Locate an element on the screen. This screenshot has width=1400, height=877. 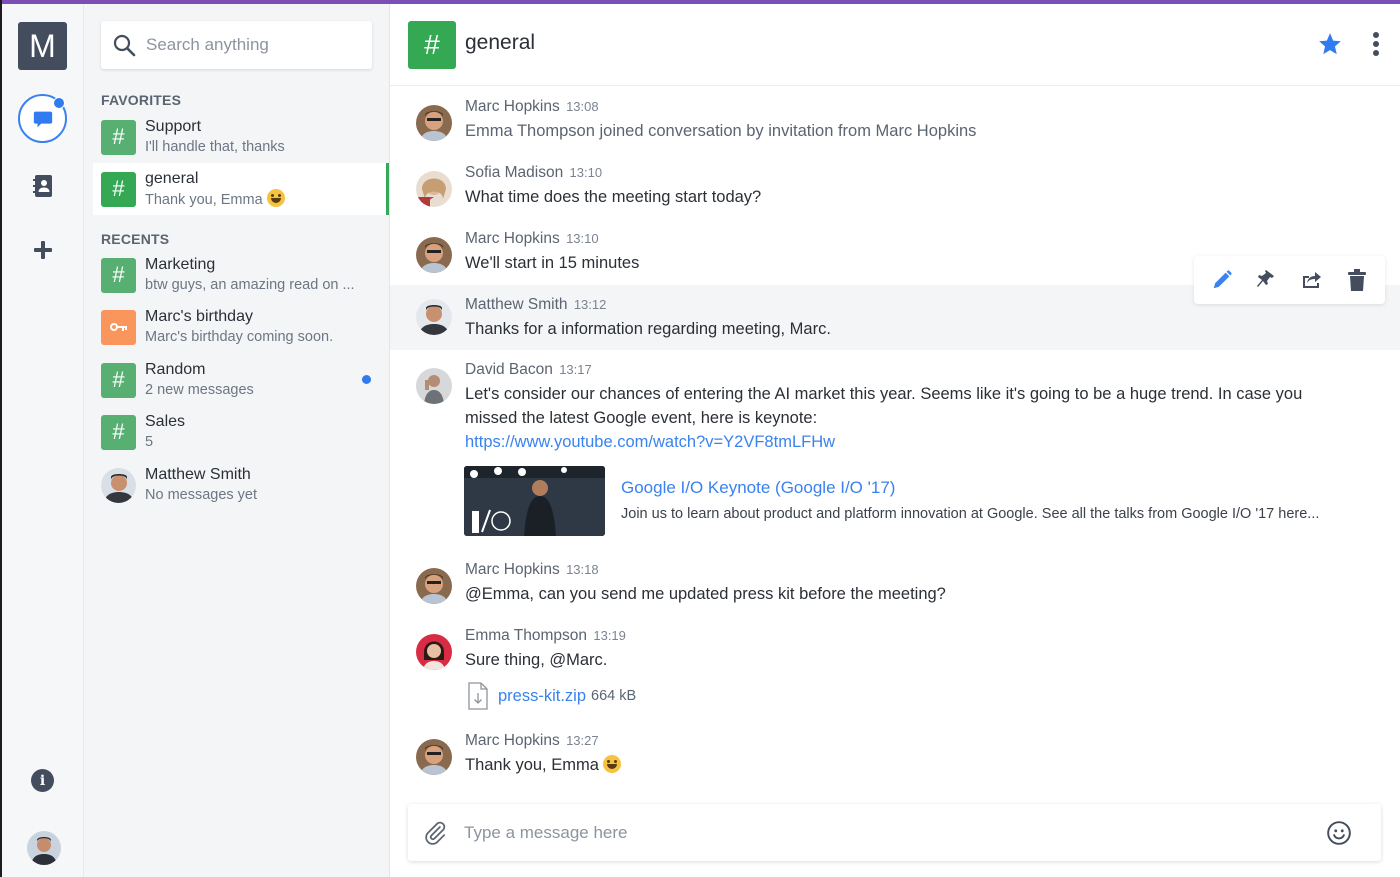
plus-icon is located at coordinates (43, 250).